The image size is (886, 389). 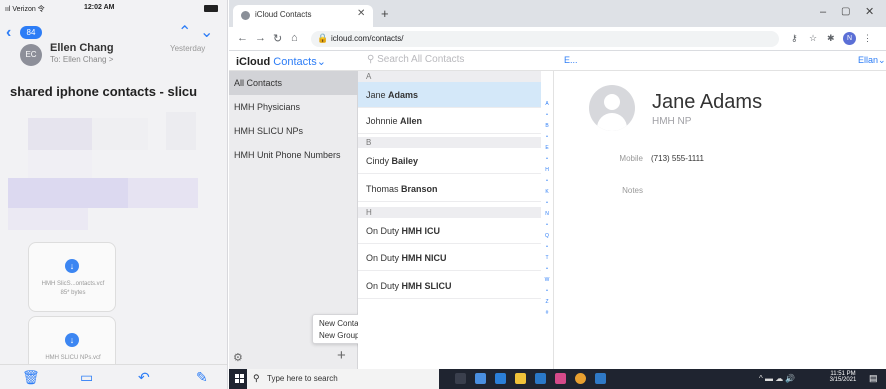 What do you see at coordinates (385, 13) in the screenshot?
I see `new-tab-icon: +` at bounding box center [385, 13].